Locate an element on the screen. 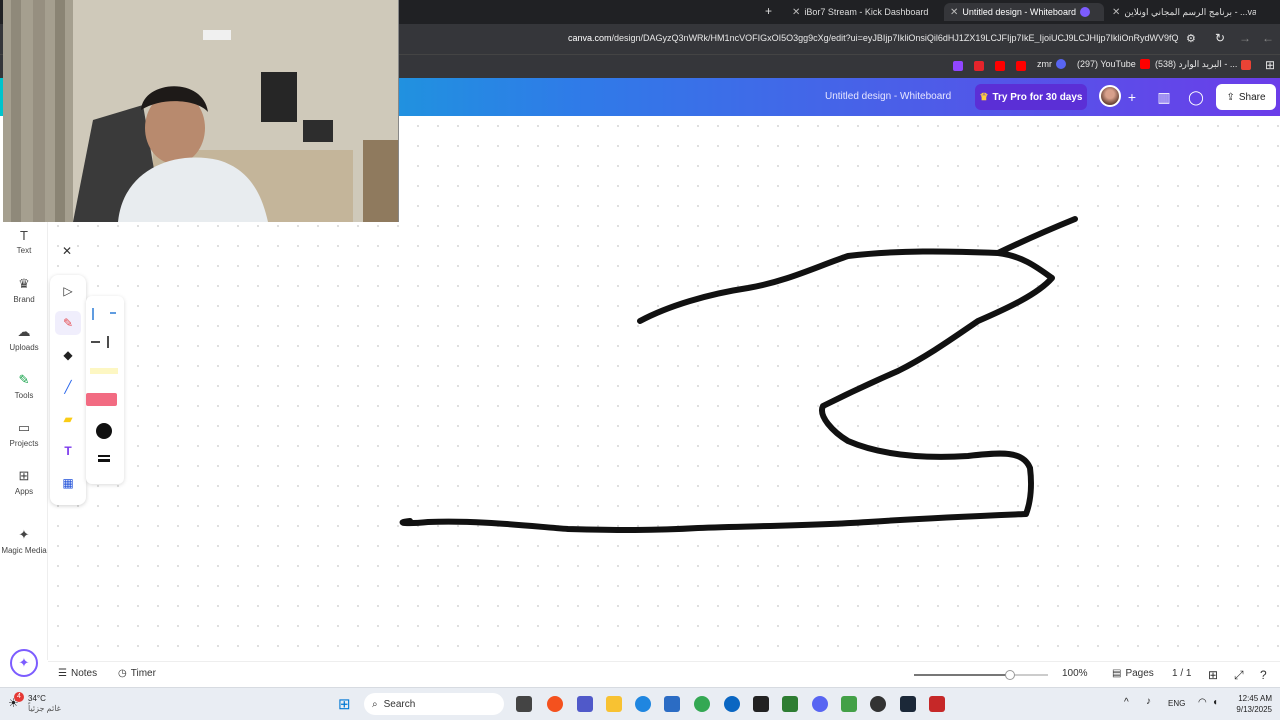  highlighter-option-icon is located at coordinates (104, 371).